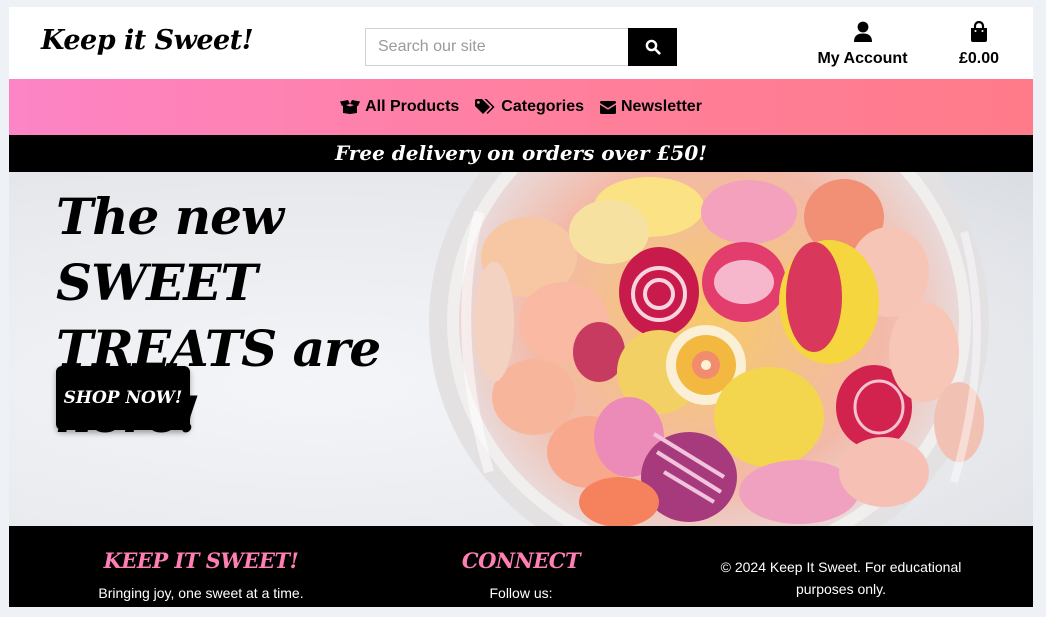  I want to click on footer-tagline: Bringing joy, one sweet at a time., so click(201, 593).